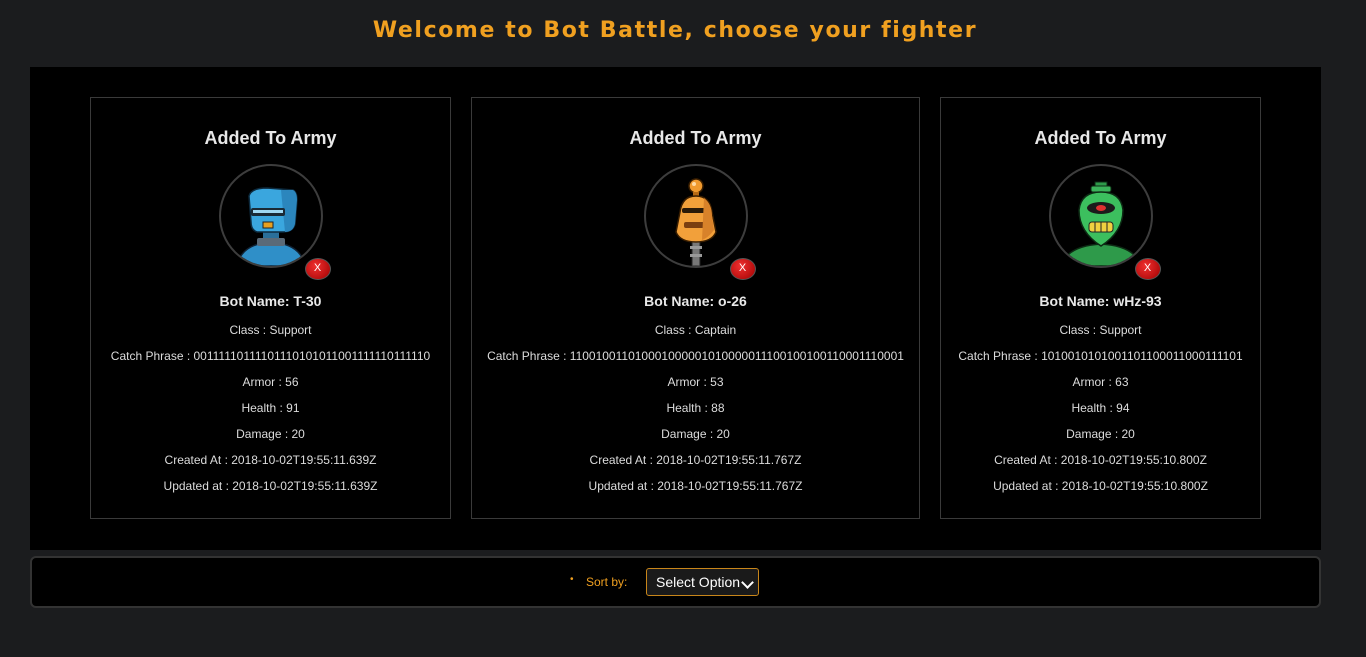 Image resolution: width=1366 pixels, height=657 pixels. I want to click on chevron-down-icon, so click(747, 582).